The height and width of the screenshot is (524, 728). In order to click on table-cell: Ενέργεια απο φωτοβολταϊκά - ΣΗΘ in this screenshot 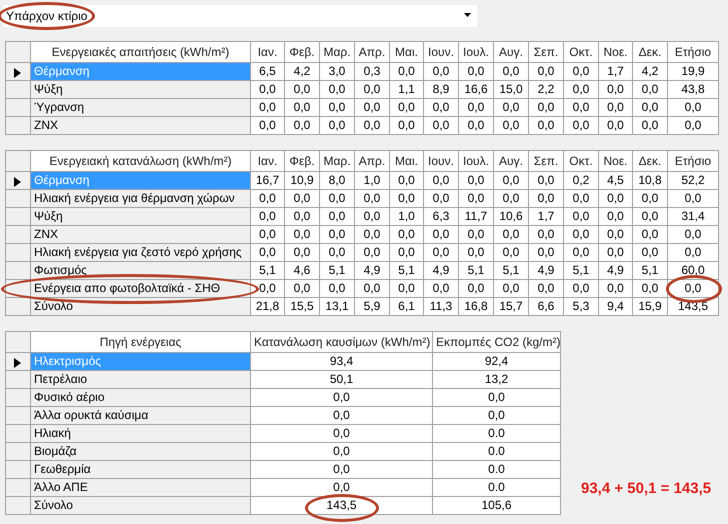, I will do `click(140, 289)`.